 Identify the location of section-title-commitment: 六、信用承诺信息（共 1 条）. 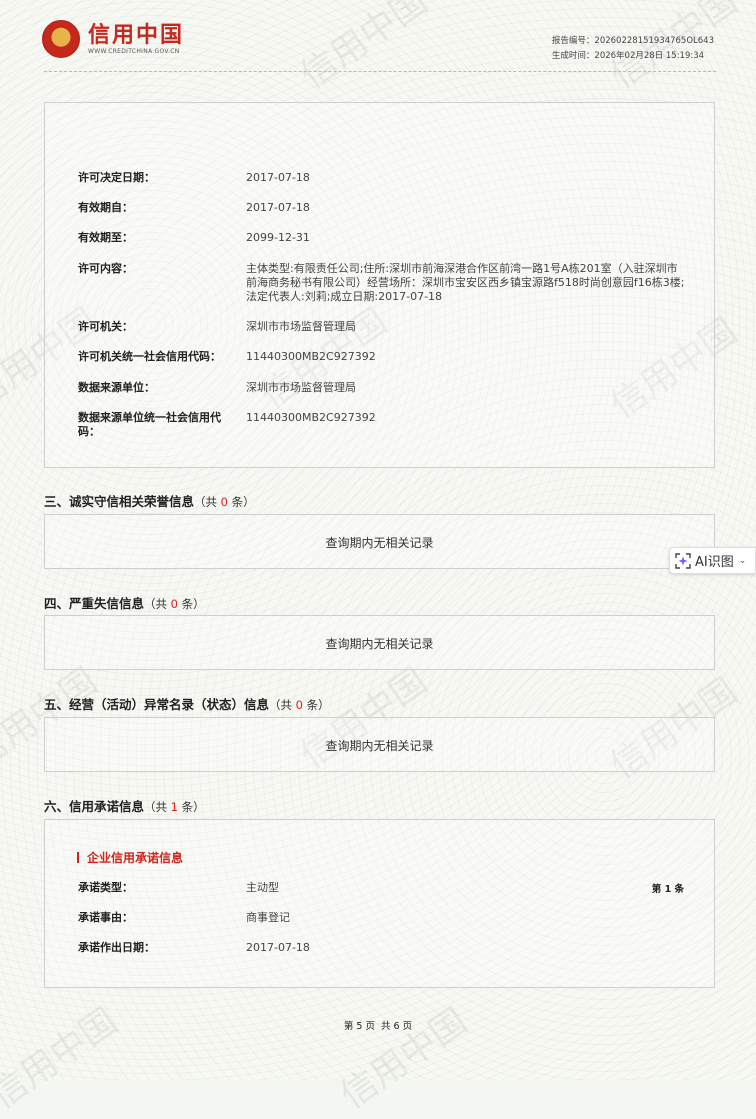
(124, 805).